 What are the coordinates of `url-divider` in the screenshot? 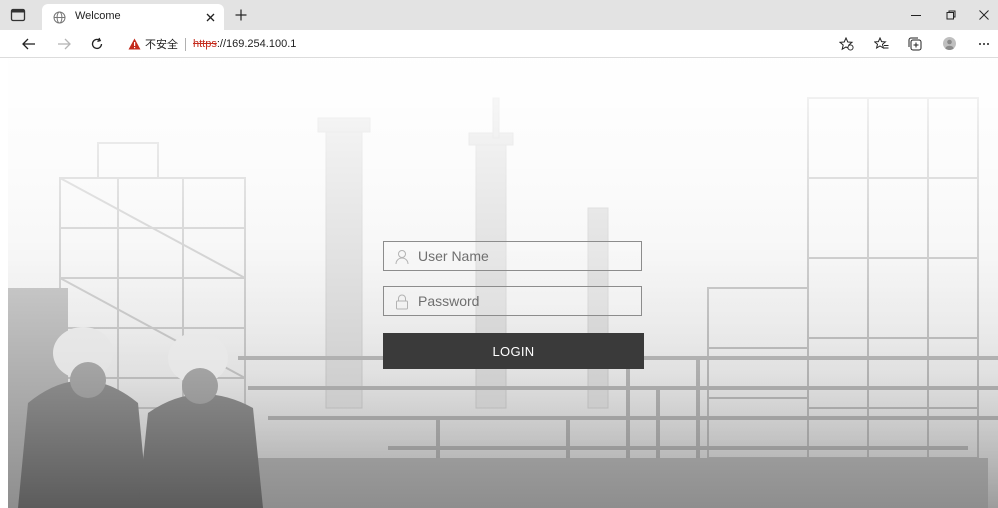 It's located at (185, 44).